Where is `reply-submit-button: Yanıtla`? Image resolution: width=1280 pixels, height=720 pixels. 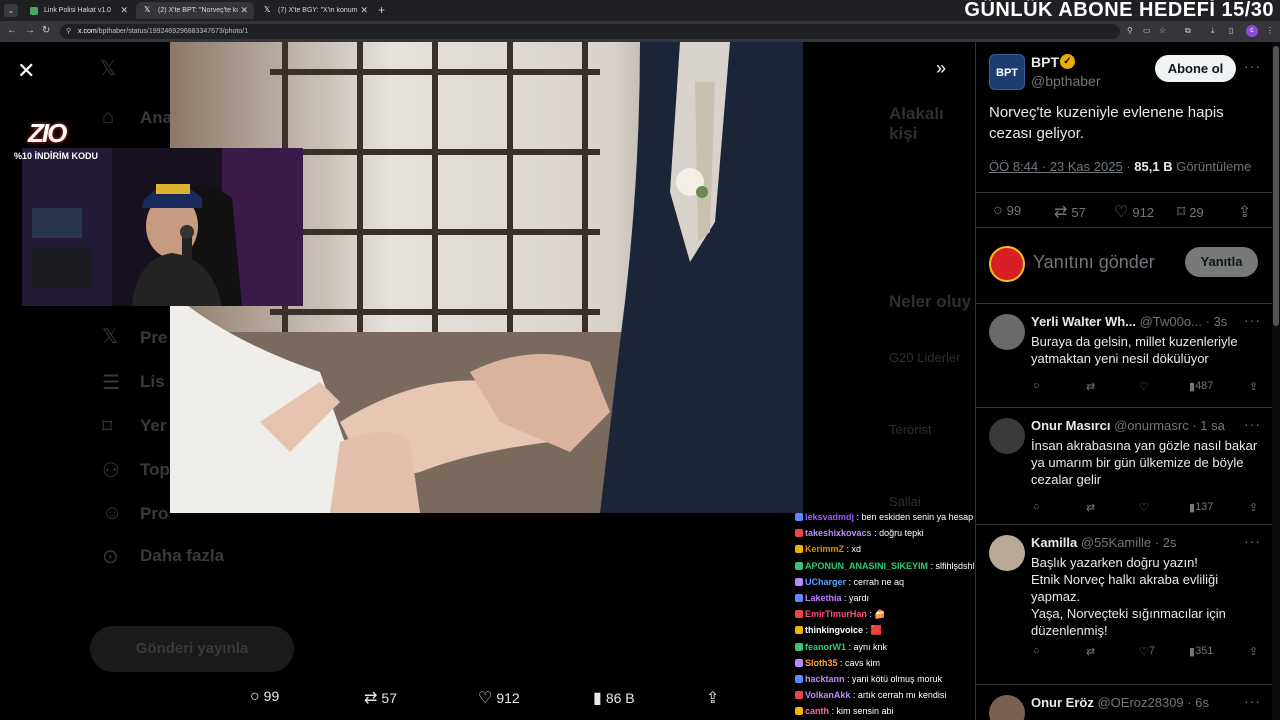 reply-submit-button: Yanıtla is located at coordinates (1221, 262).